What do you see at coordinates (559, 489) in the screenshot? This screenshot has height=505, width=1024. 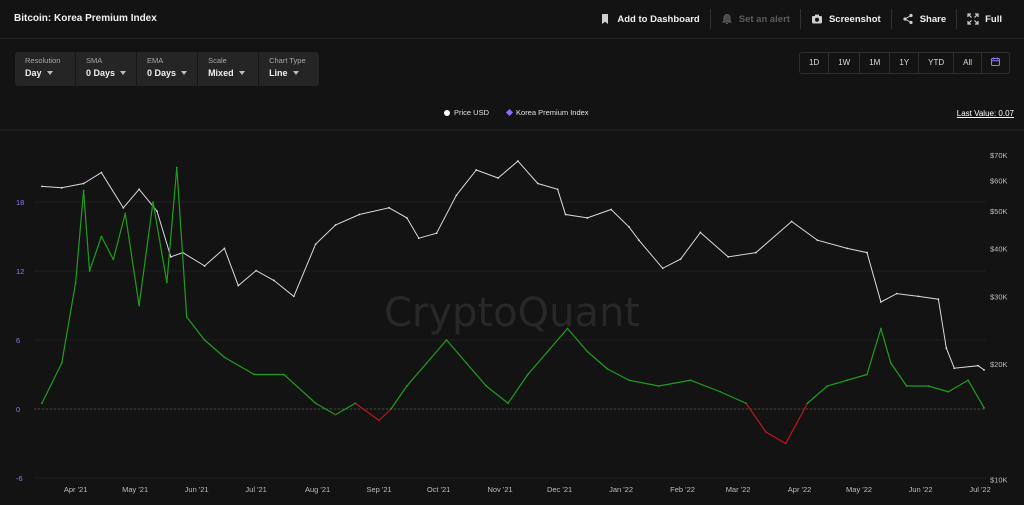 I see `x-tick-label: Dec '21` at bounding box center [559, 489].